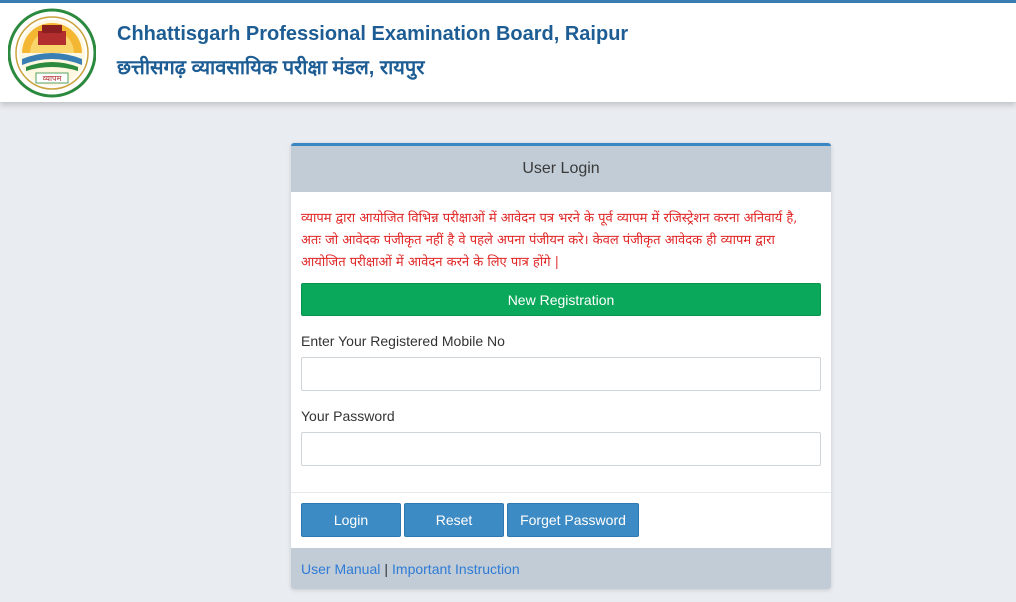 This screenshot has width=1016, height=602. I want to click on reset-button: Reset, so click(454, 520).